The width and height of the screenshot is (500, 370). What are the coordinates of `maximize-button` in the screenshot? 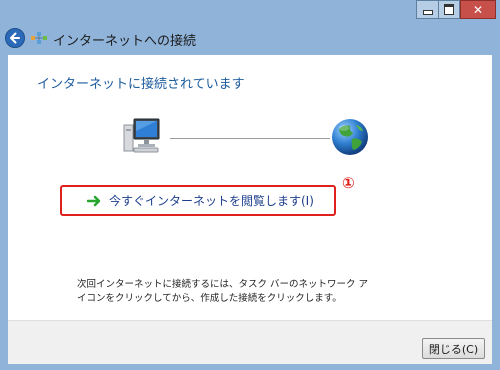 It's located at (449, 9).